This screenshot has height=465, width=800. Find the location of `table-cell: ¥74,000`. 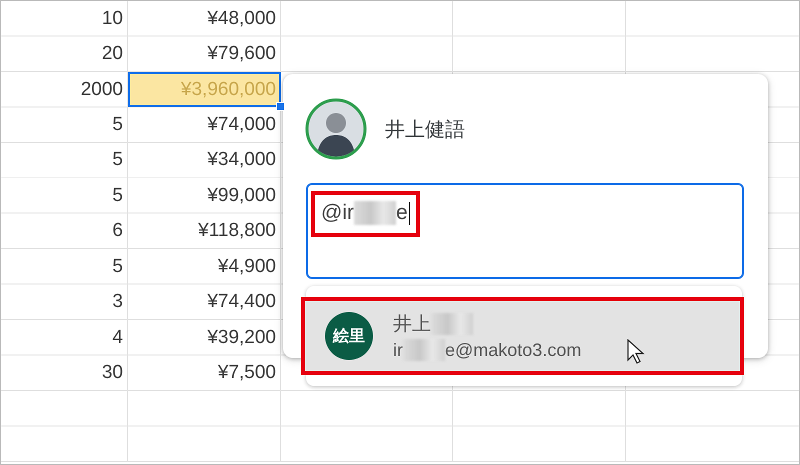

table-cell: ¥74,000 is located at coordinates (241, 125).